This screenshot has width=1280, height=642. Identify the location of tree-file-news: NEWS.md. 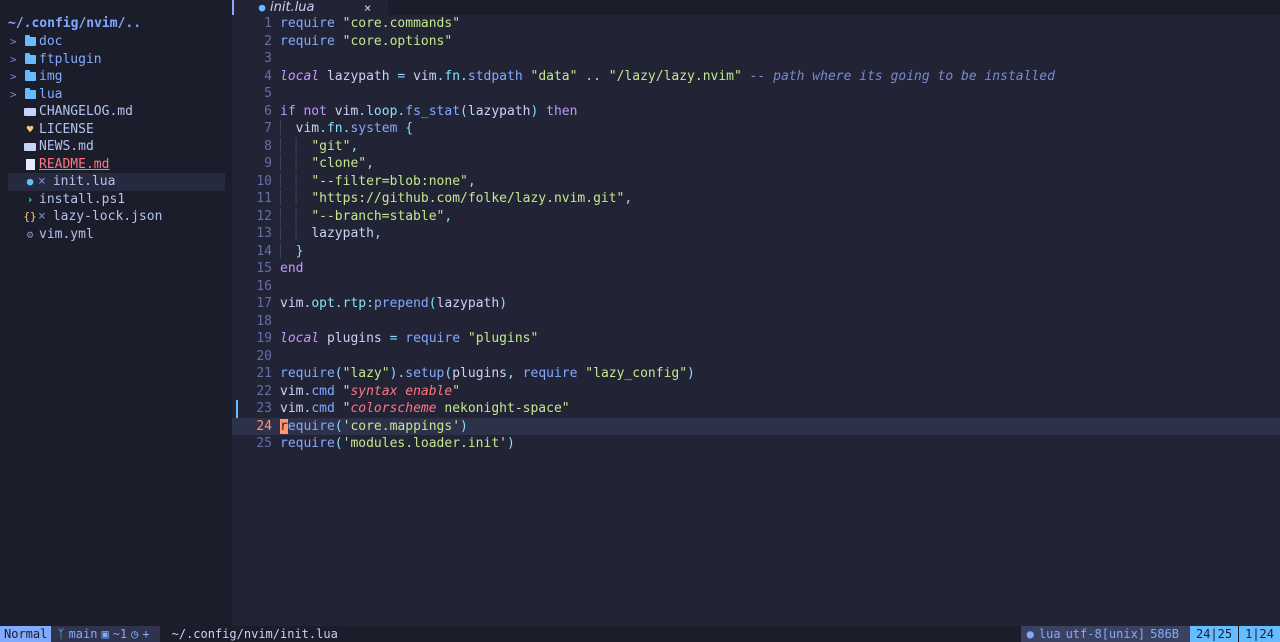
(116, 147).